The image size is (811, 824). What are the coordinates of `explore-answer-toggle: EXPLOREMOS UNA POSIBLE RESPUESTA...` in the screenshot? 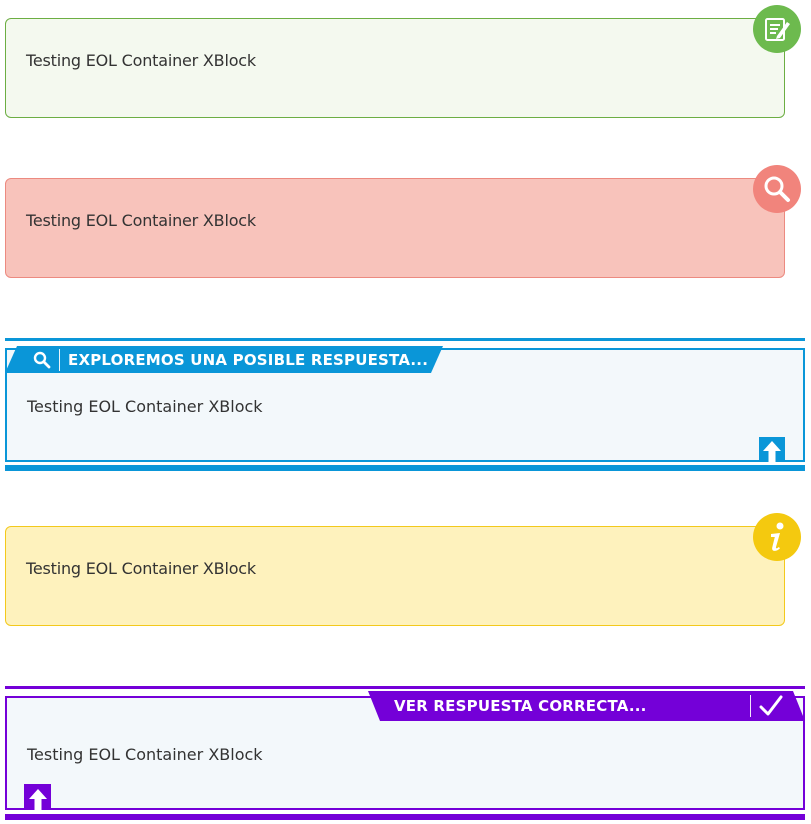 It's located at (224, 359).